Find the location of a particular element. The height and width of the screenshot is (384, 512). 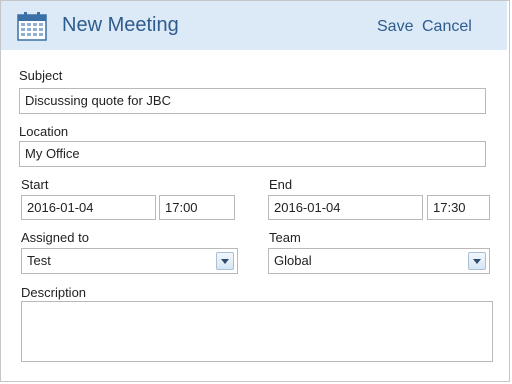

team-select: Global is located at coordinates (379, 261).